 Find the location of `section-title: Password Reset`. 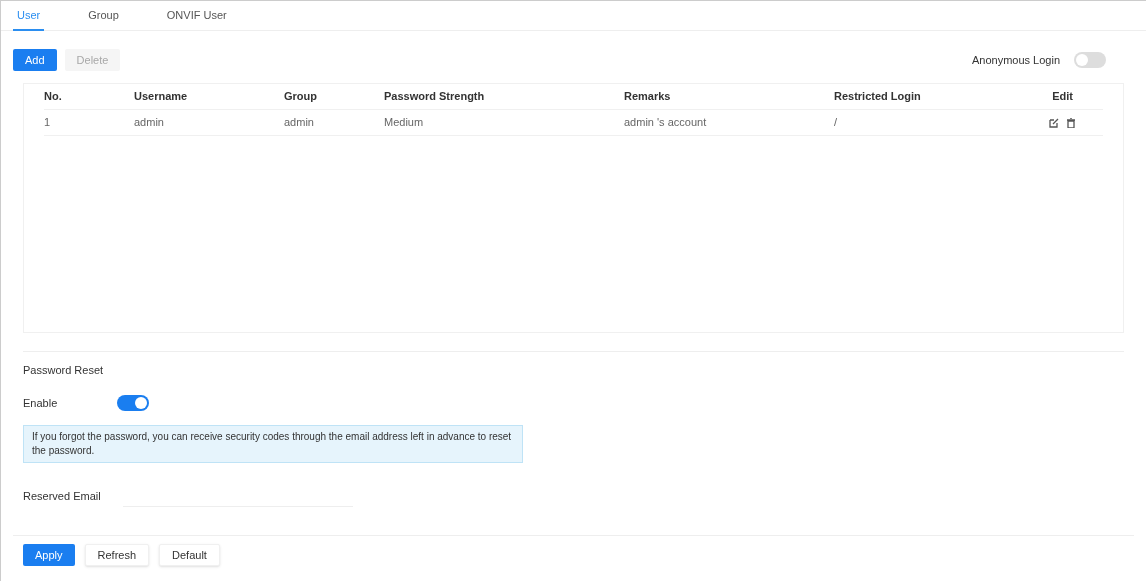

section-title: Password Reset is located at coordinates (64, 370).